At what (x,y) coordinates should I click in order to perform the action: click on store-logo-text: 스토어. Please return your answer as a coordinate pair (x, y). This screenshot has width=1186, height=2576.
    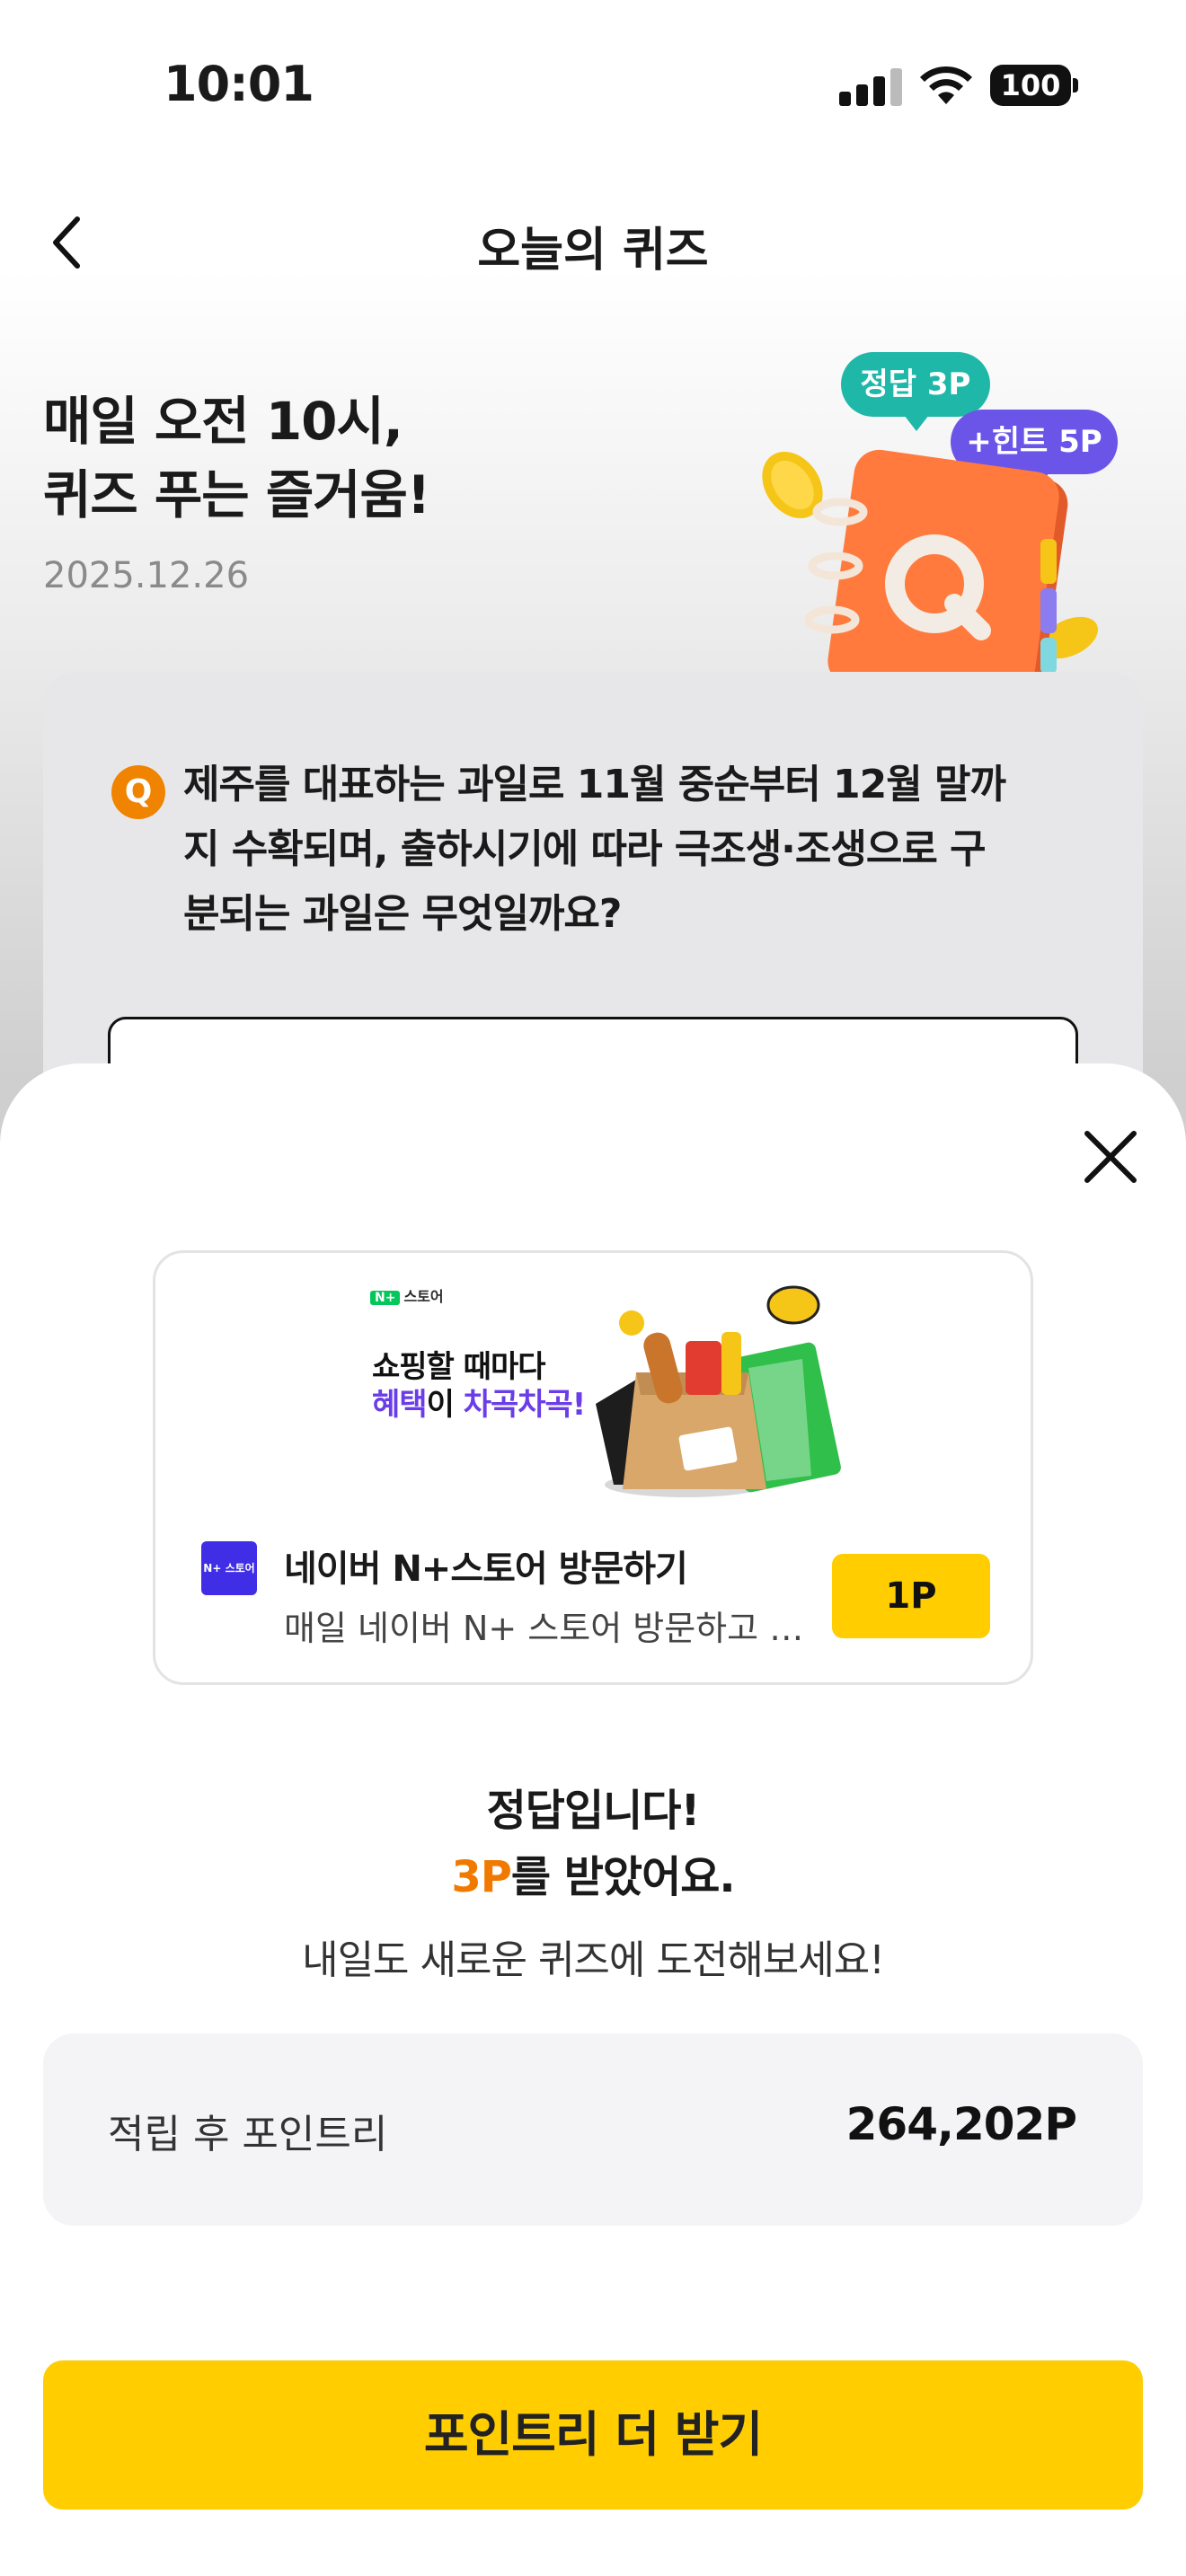
    Looking at the image, I should click on (423, 1296).